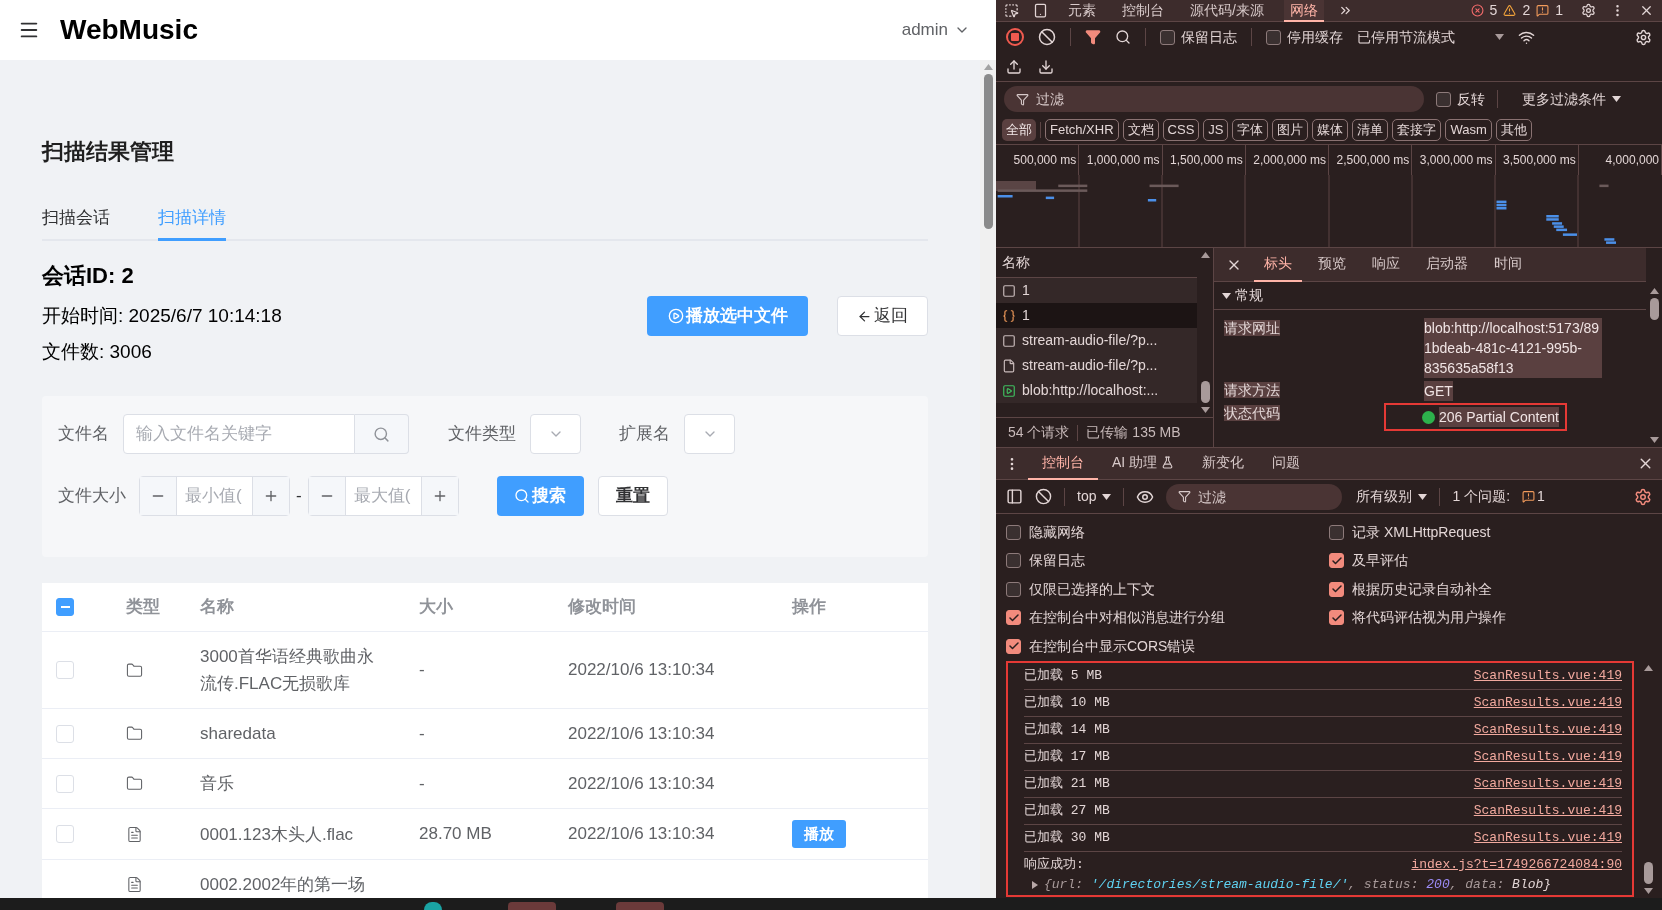 The width and height of the screenshot is (1662, 910). What do you see at coordinates (1143, 11) in the screenshot?
I see `devtools-tab: 控制台` at bounding box center [1143, 11].